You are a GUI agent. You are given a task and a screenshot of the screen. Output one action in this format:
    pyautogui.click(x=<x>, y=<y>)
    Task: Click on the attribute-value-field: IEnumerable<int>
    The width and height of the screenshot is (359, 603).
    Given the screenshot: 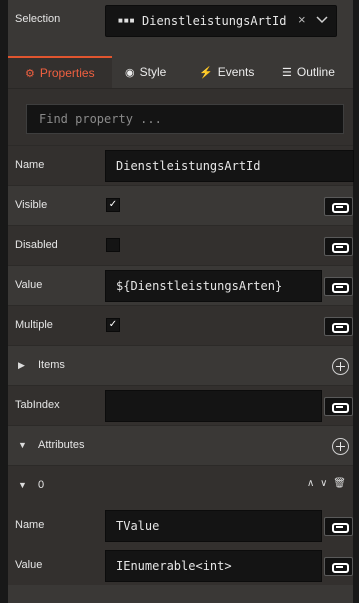 What is the action you would take?
    pyautogui.click(x=213, y=566)
    